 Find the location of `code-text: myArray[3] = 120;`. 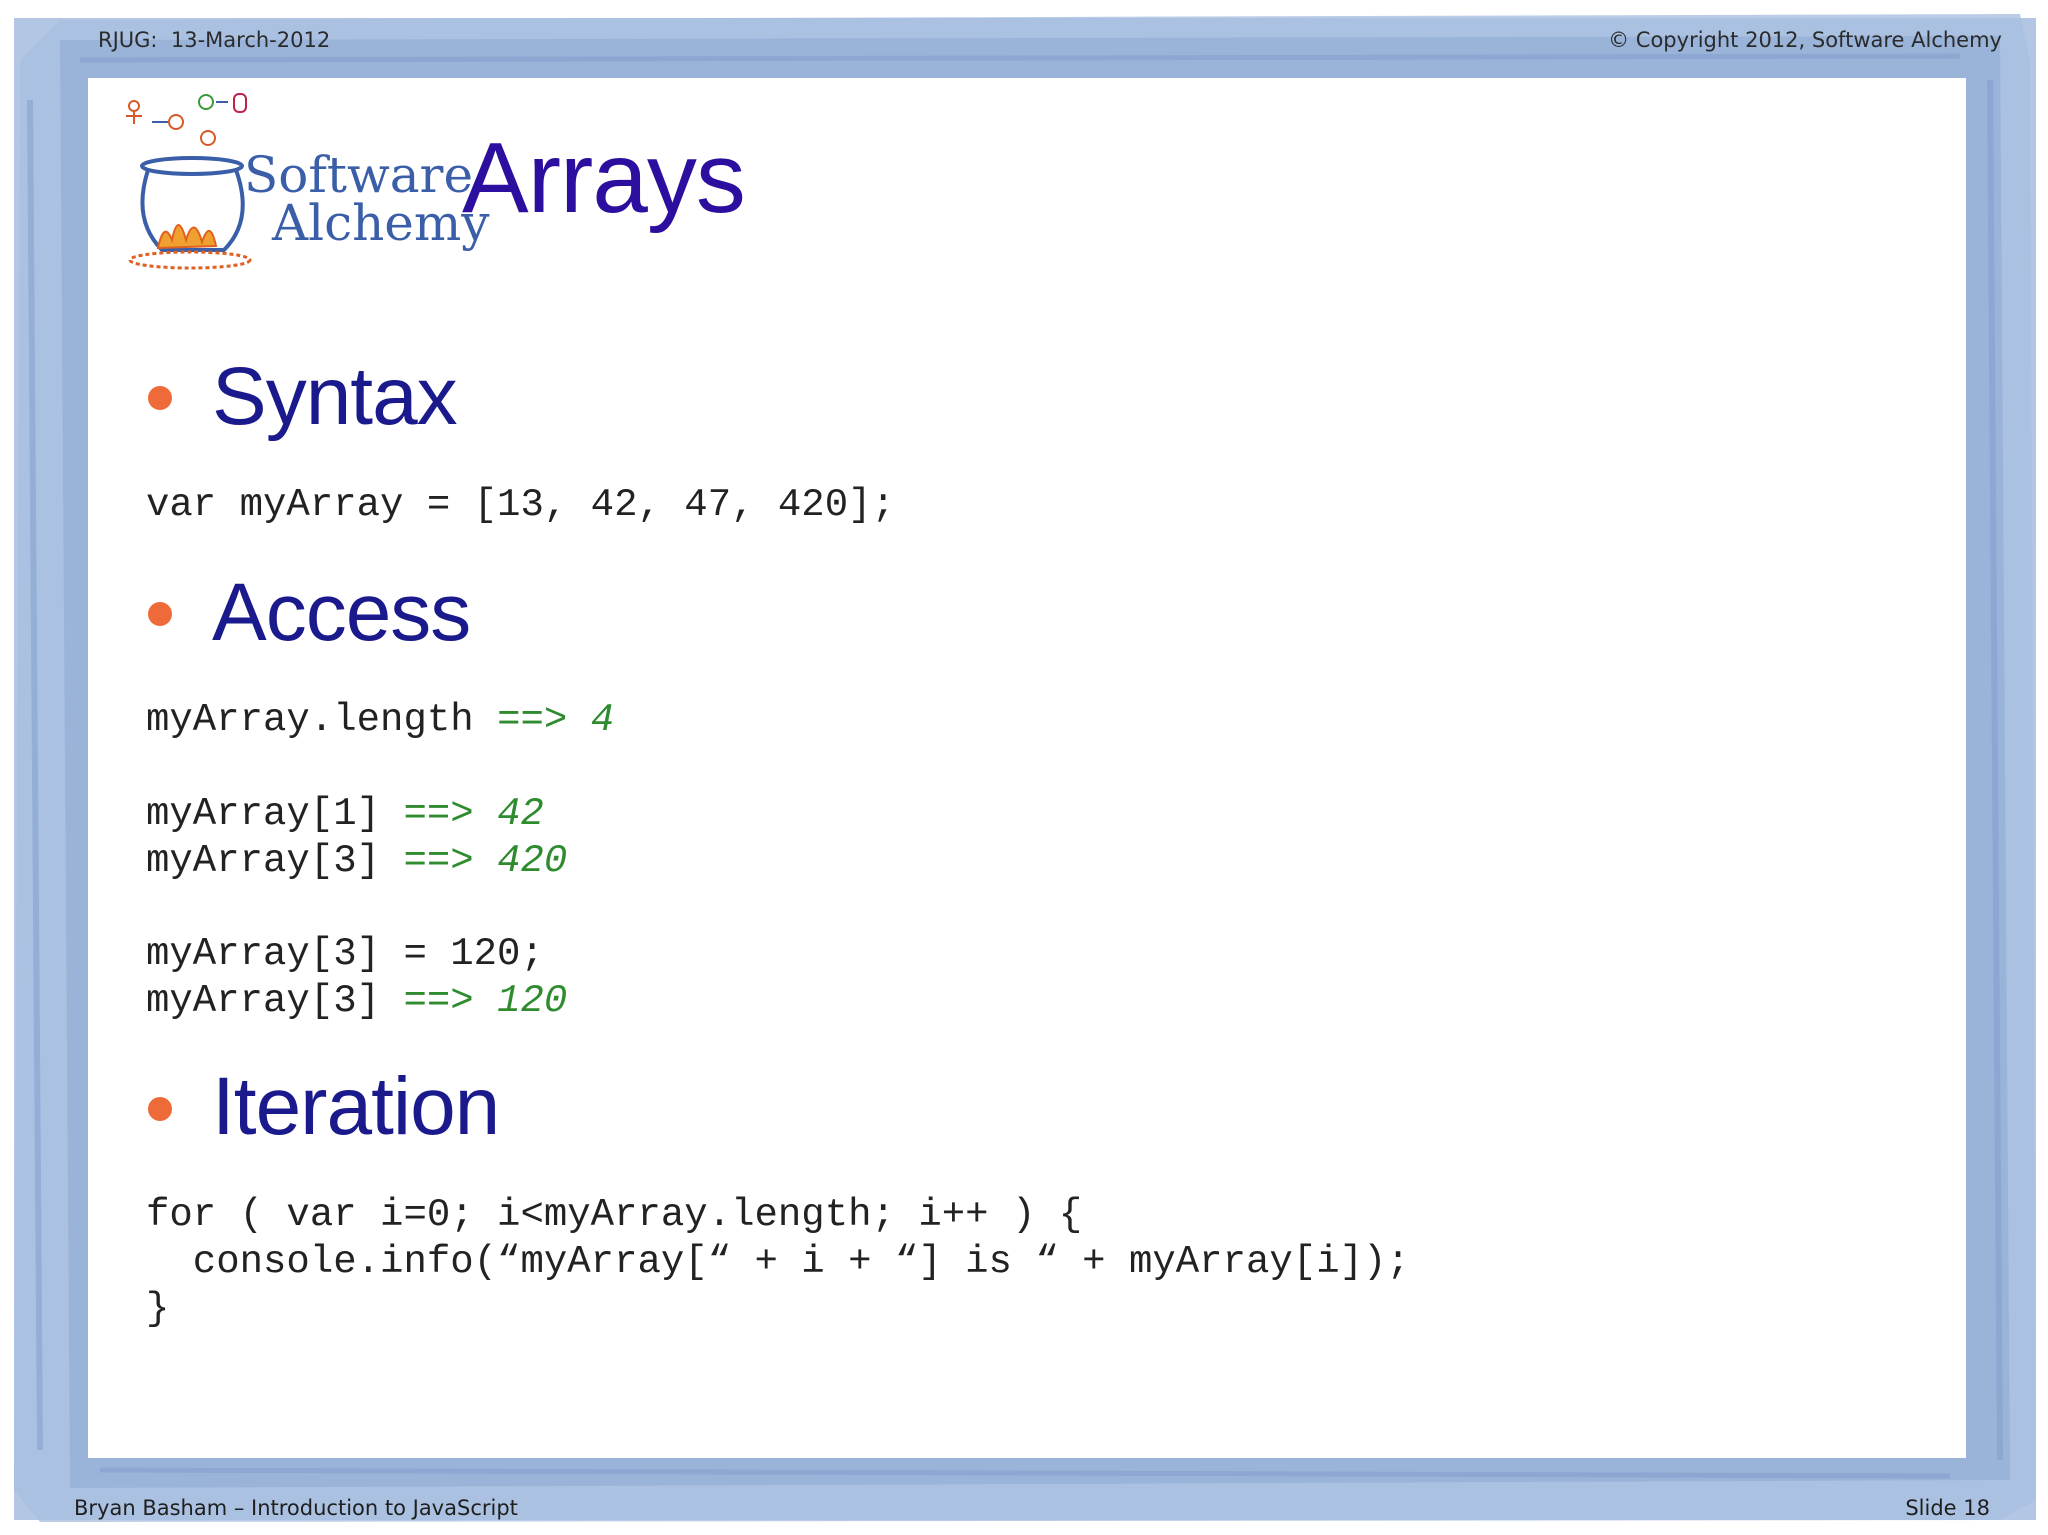

code-text: myArray[3] = 120; is located at coordinates (345, 954).